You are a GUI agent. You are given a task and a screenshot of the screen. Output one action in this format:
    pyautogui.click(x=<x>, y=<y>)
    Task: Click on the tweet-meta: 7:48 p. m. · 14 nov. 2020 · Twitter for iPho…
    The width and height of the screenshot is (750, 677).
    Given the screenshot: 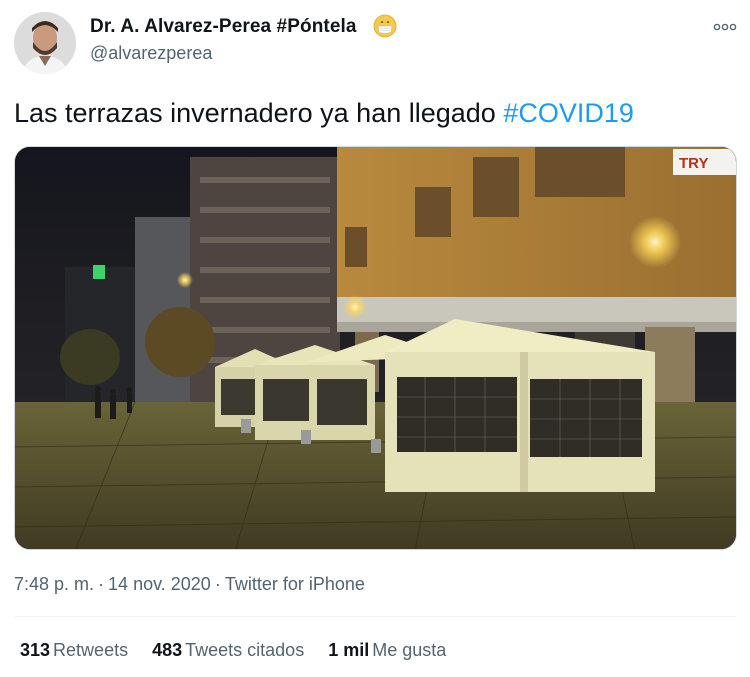 What is the action you would take?
    pyautogui.click(x=189, y=584)
    